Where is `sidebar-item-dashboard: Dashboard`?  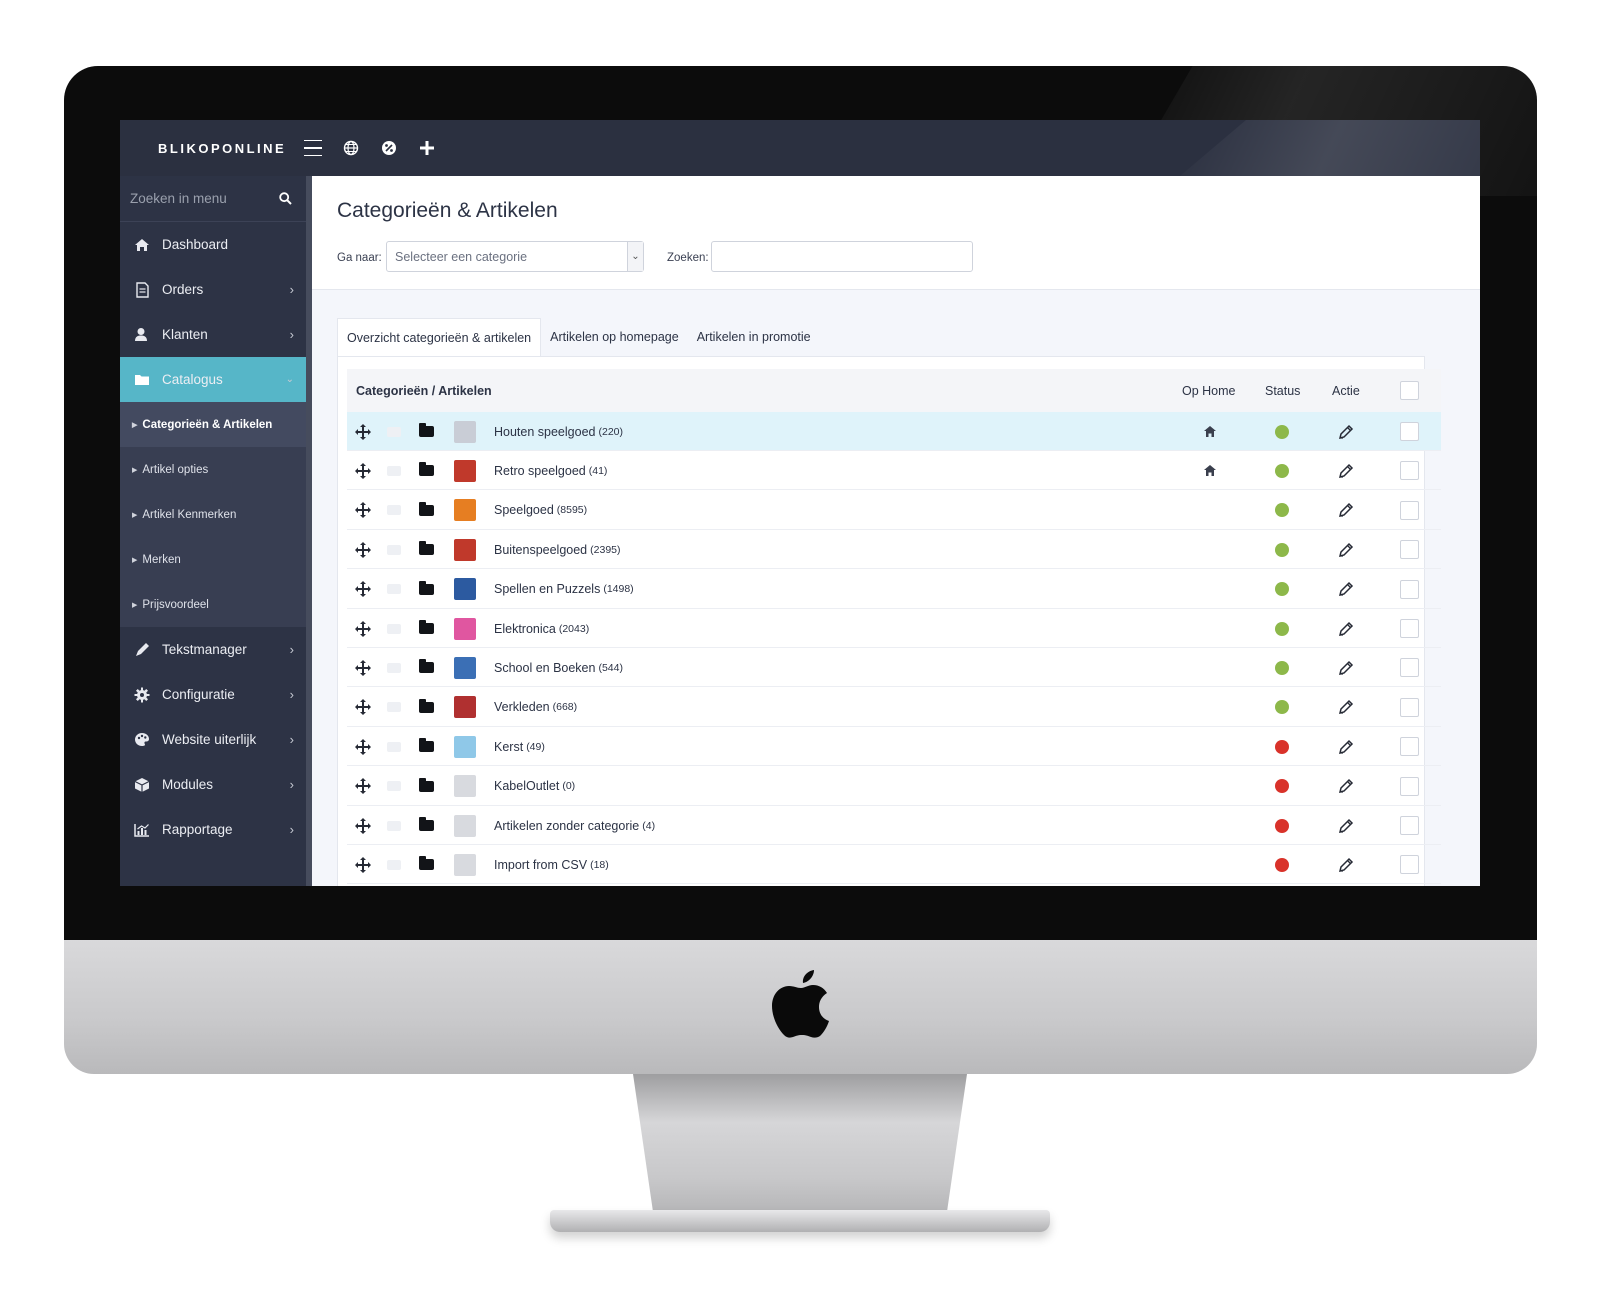
sidebar-item-dashboard: Dashboard is located at coordinates (213, 244).